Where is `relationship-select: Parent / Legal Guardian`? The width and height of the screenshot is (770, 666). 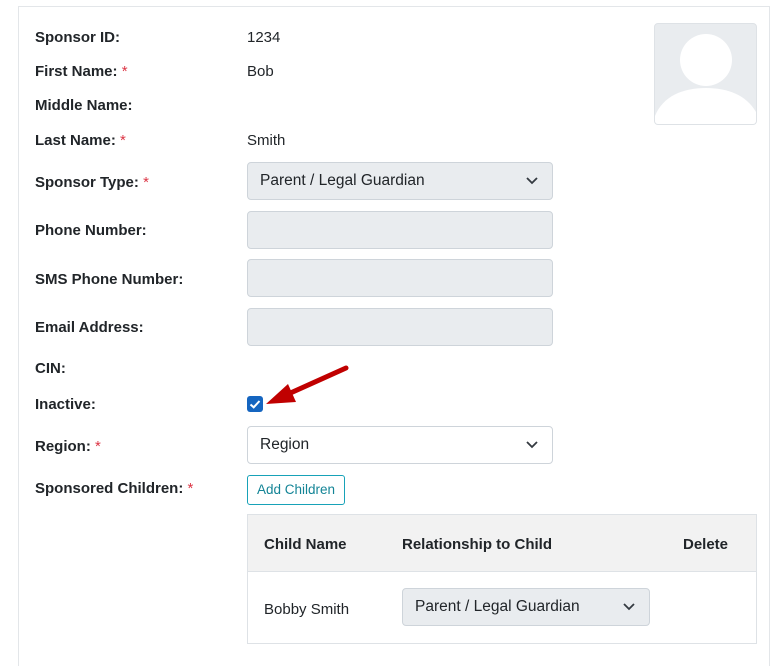 relationship-select: Parent / Legal Guardian is located at coordinates (526, 607).